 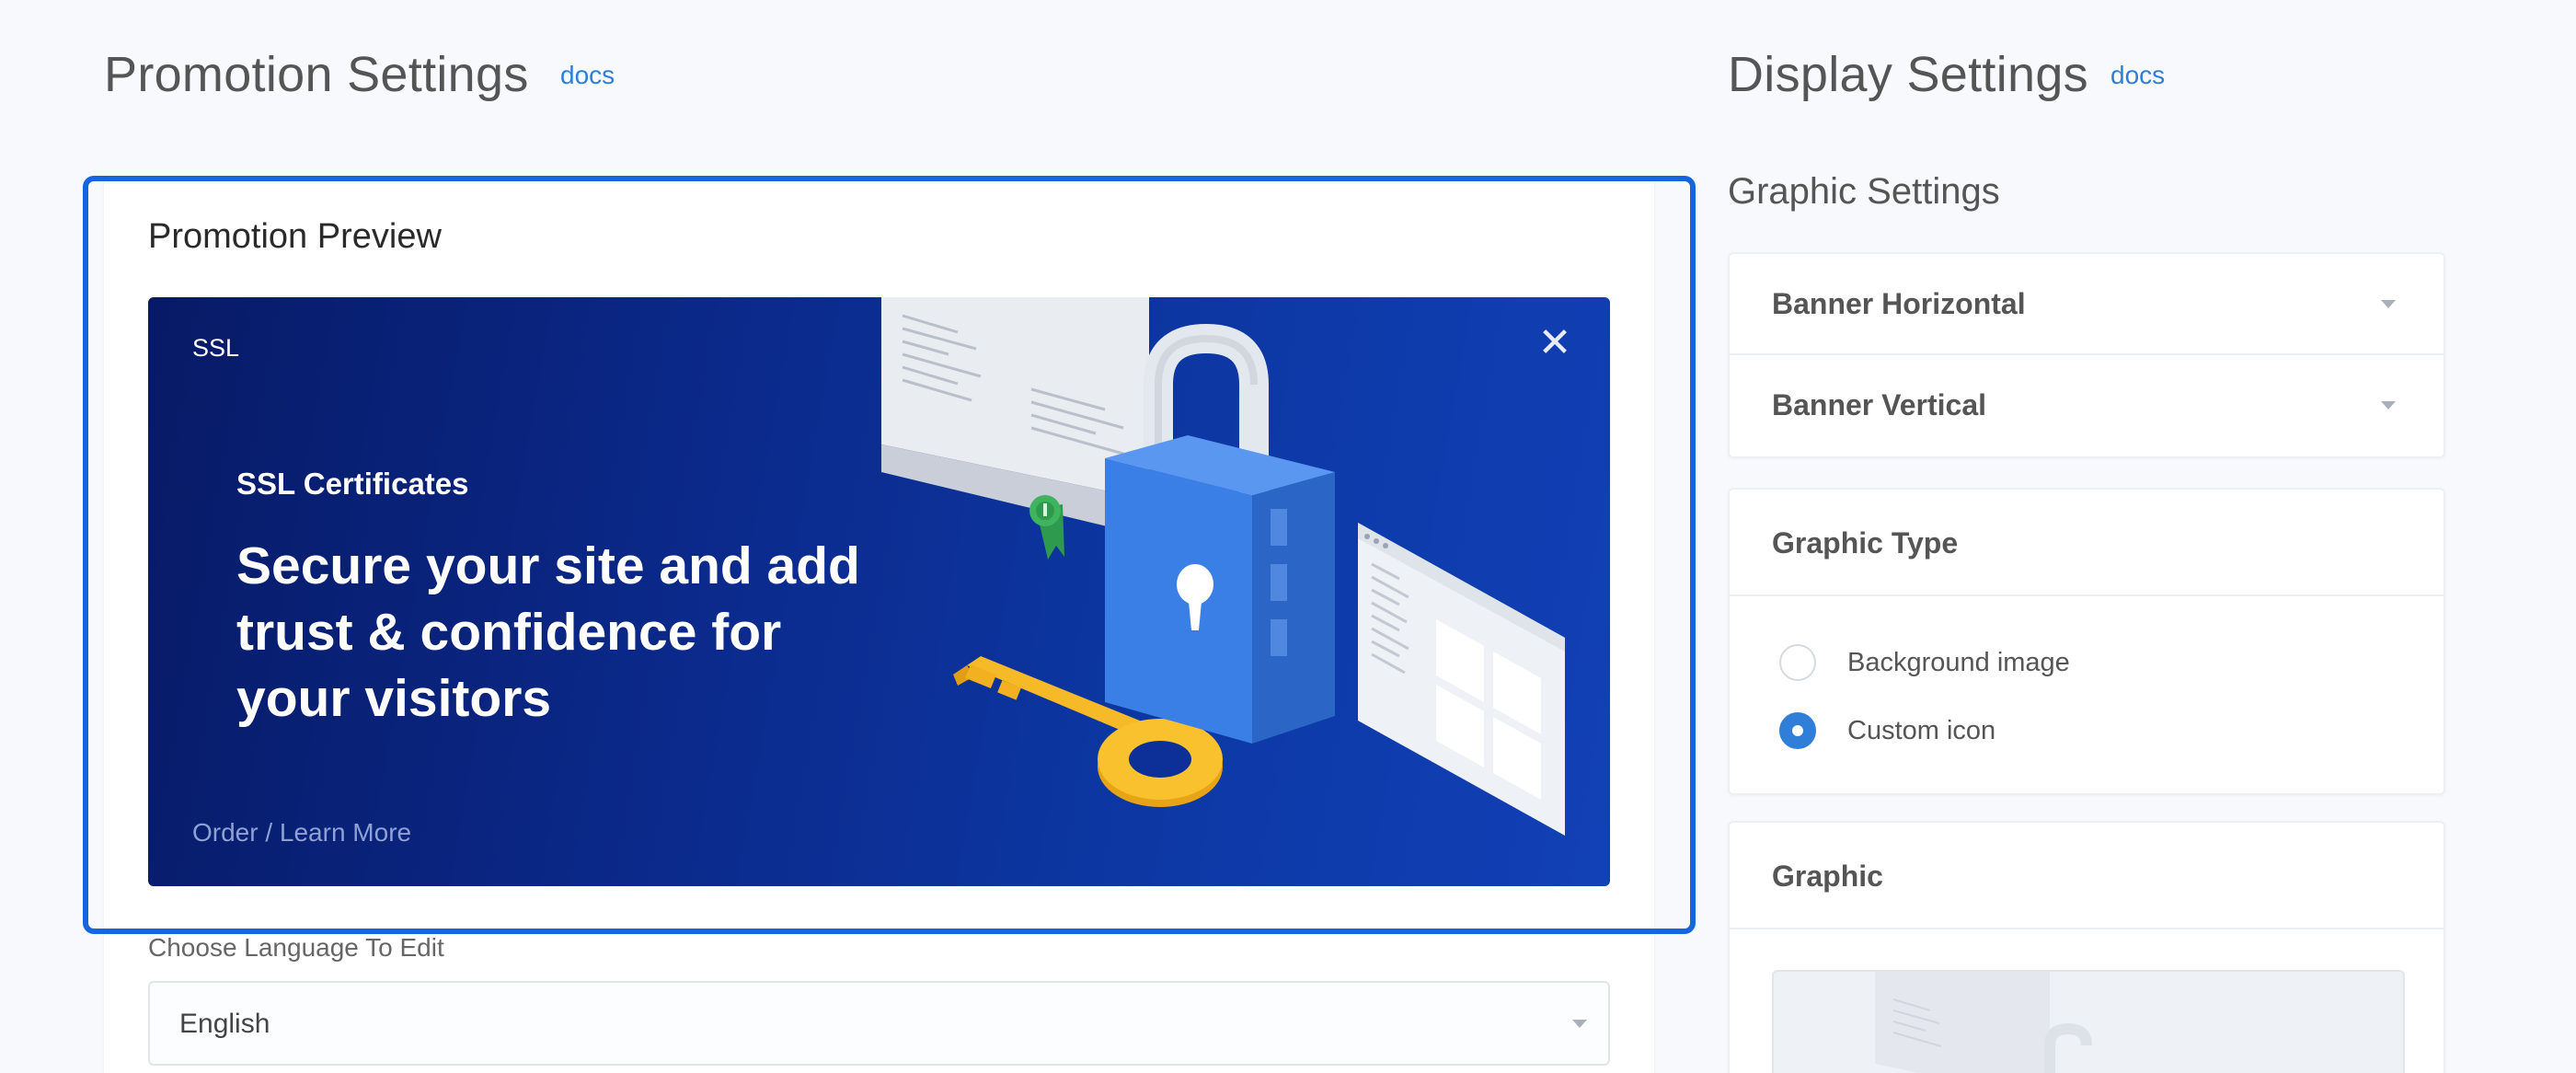 What do you see at coordinates (1908, 75) in the screenshot?
I see `display-settings-title: Display Settings` at bounding box center [1908, 75].